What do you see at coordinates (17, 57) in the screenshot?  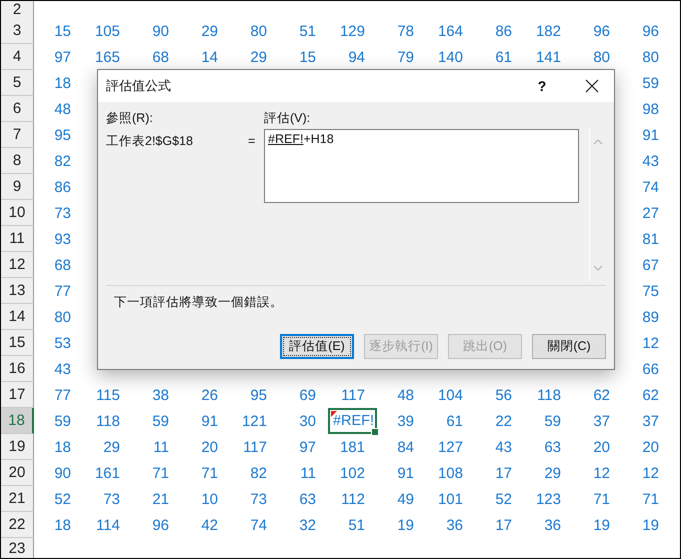 I see `row-header: 4` at bounding box center [17, 57].